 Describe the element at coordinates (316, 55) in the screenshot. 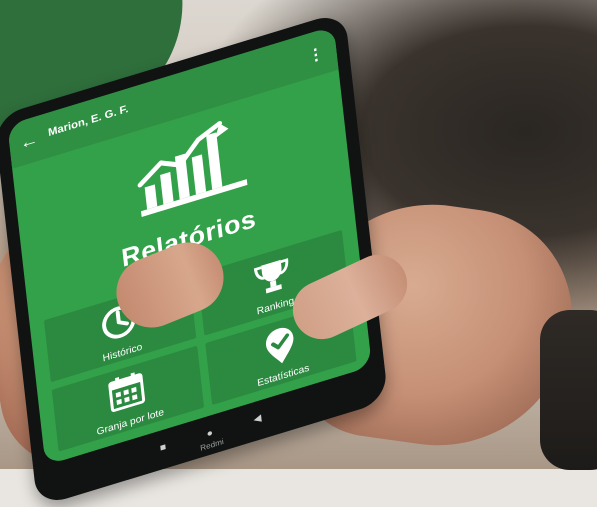

I see `more-menu-icon: ⋮` at that location.